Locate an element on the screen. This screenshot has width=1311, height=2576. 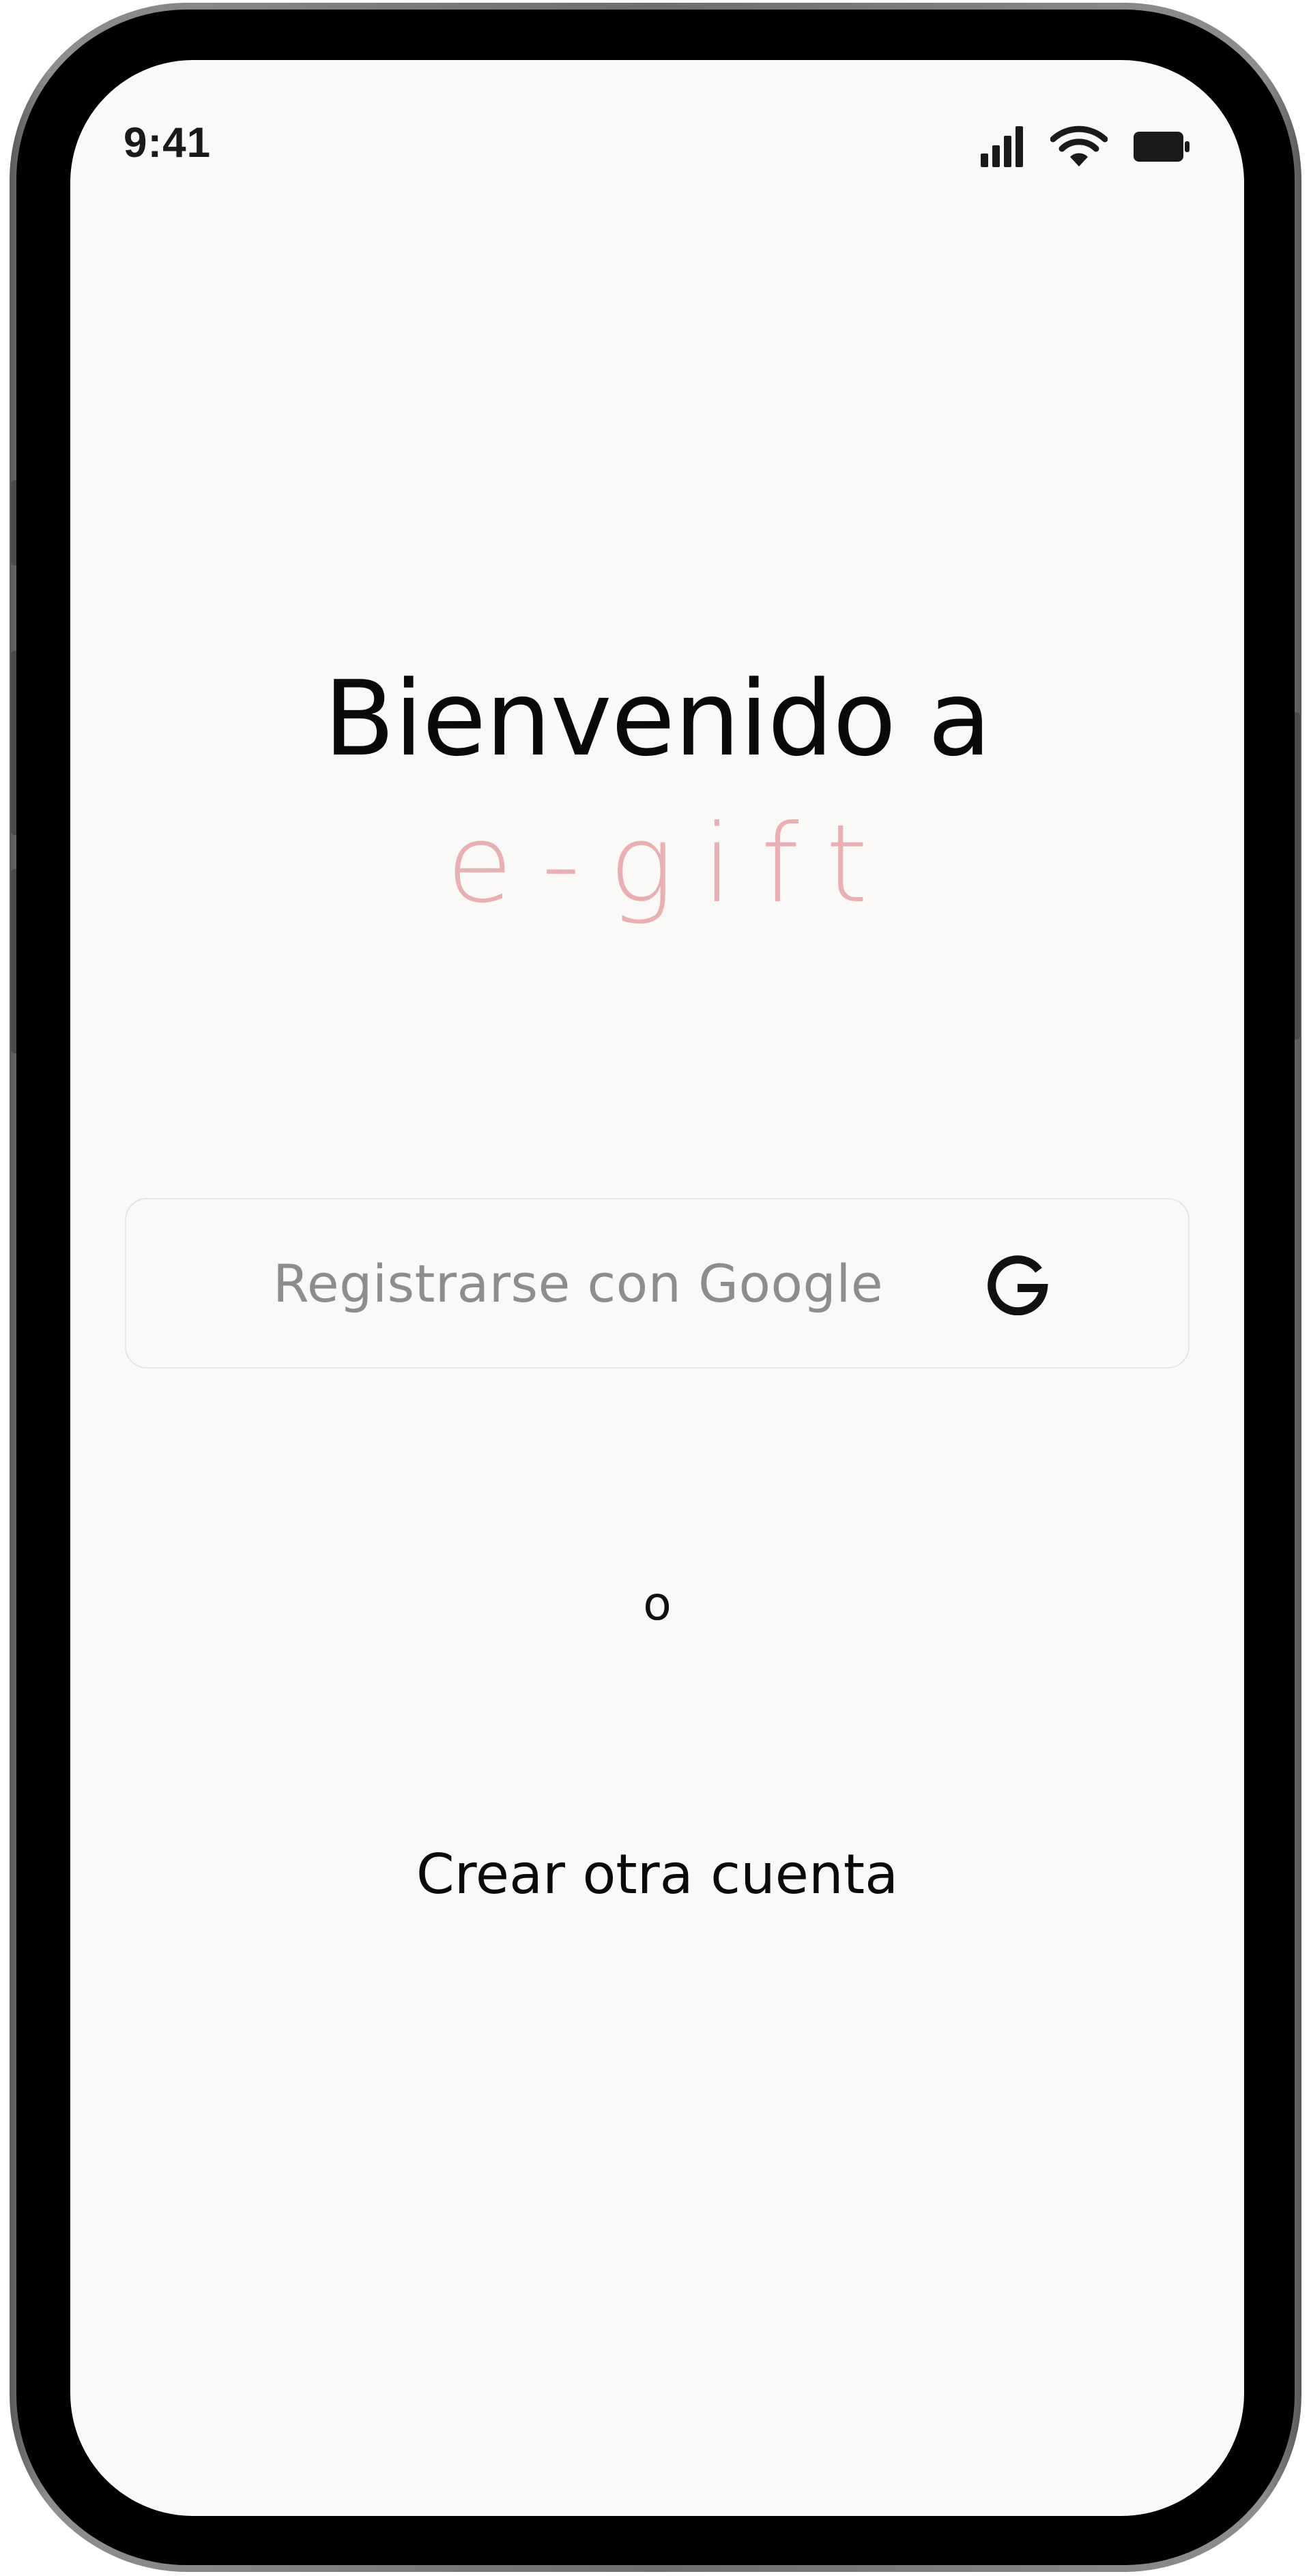
google-signup-label: Registrarse con Google is located at coordinates (578, 1283).